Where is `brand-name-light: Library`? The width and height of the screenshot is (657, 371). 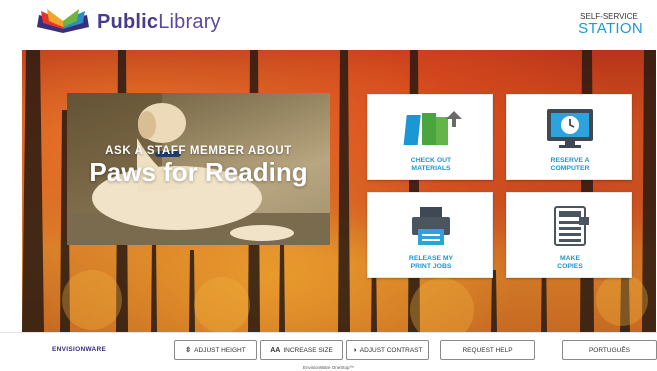
brand-name-light: Library is located at coordinates (189, 22).